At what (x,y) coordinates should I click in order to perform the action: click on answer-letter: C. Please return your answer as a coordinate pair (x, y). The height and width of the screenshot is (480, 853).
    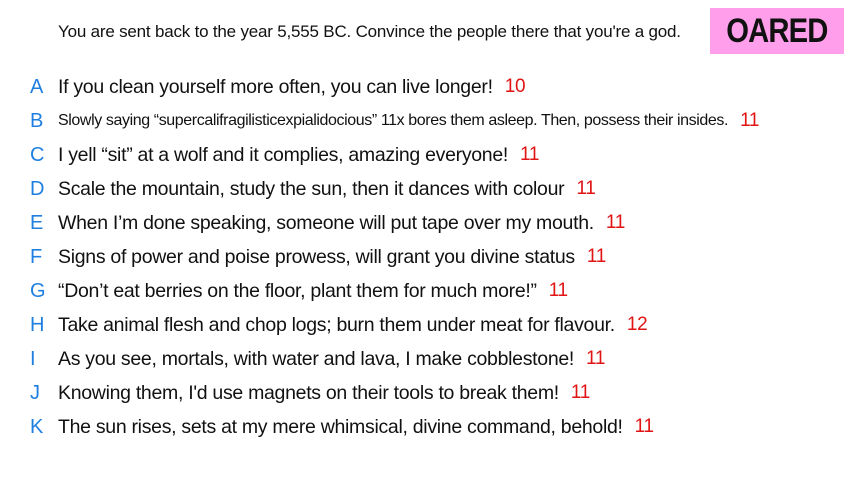
    Looking at the image, I should click on (37, 154).